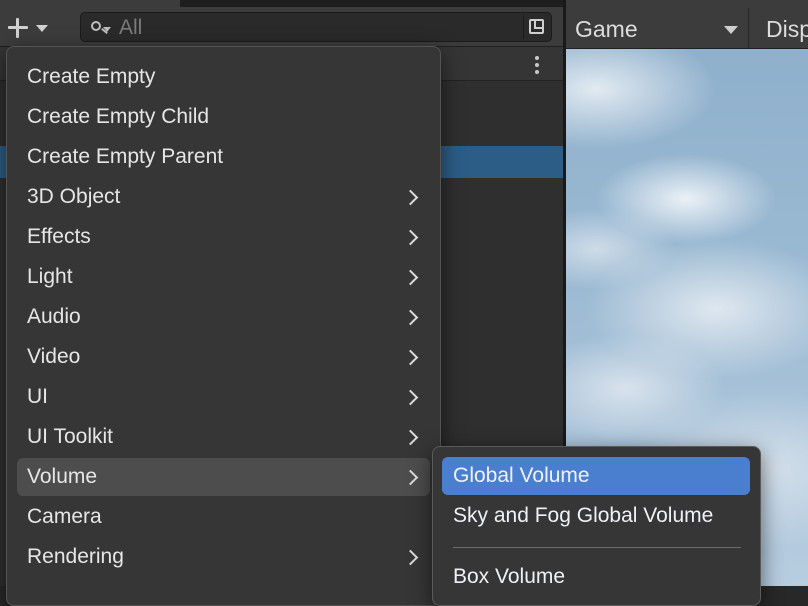 This screenshot has width=808, height=606. I want to click on menu-item-label: Video, so click(54, 356).